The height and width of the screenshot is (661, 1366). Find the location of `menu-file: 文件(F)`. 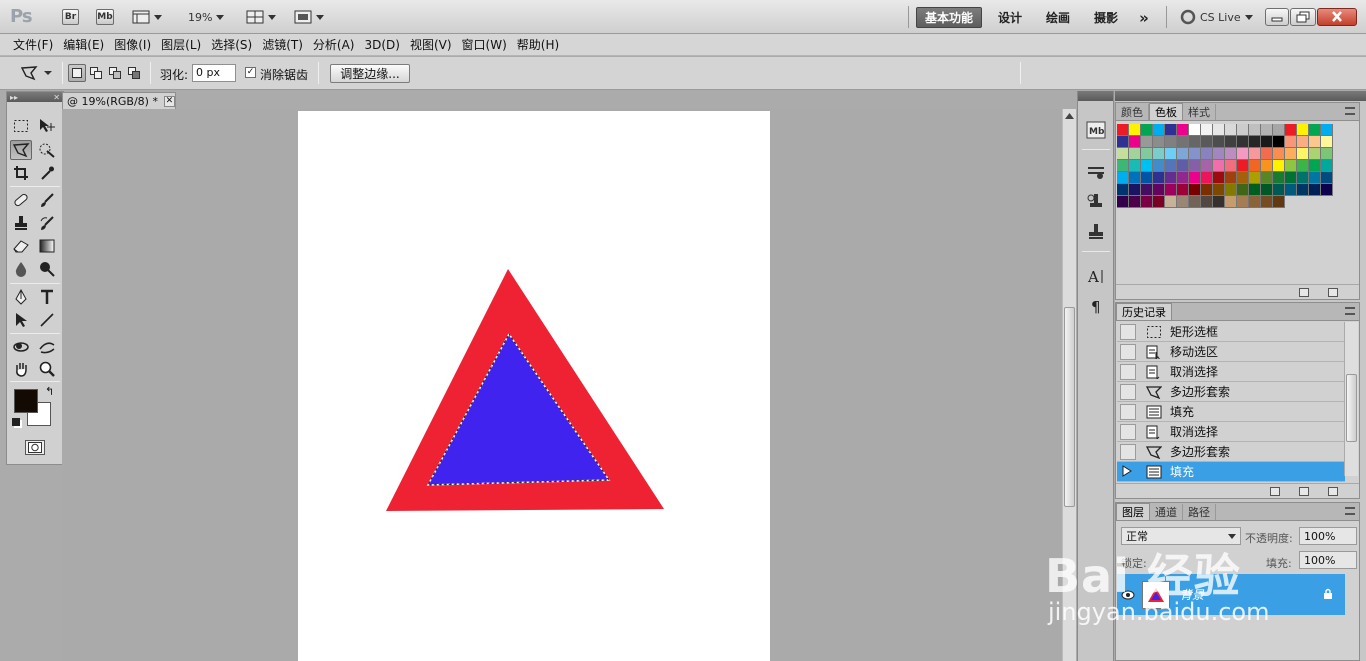

menu-file: 文件(F) is located at coordinates (33, 45).